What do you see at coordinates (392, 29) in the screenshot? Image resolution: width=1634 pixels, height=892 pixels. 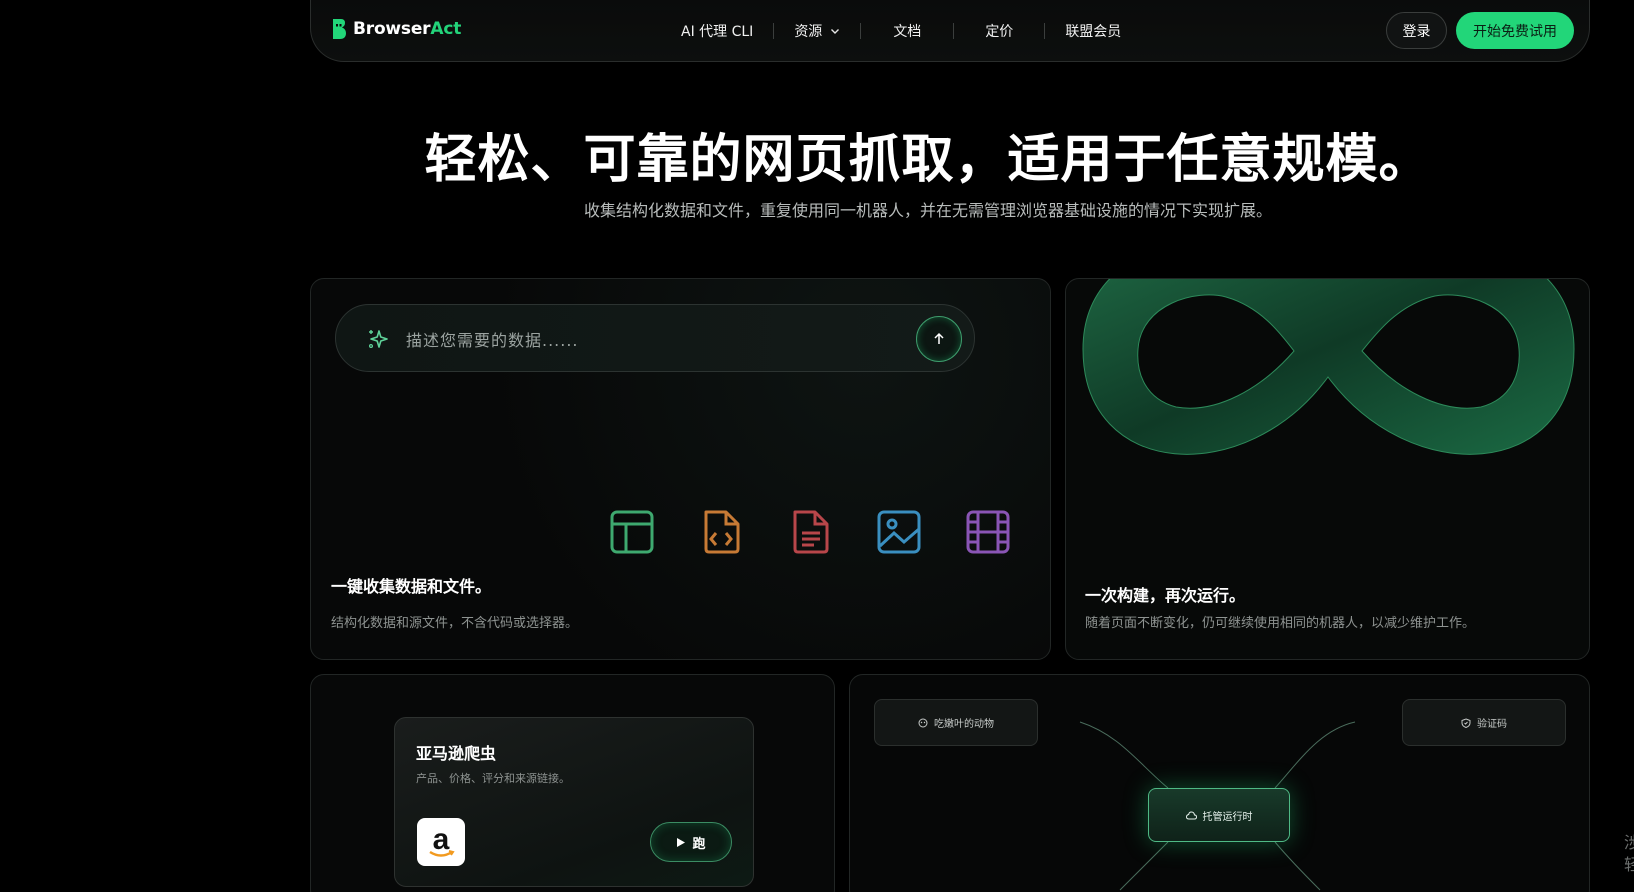 I see `brand-name-prefix: Browser` at bounding box center [392, 29].